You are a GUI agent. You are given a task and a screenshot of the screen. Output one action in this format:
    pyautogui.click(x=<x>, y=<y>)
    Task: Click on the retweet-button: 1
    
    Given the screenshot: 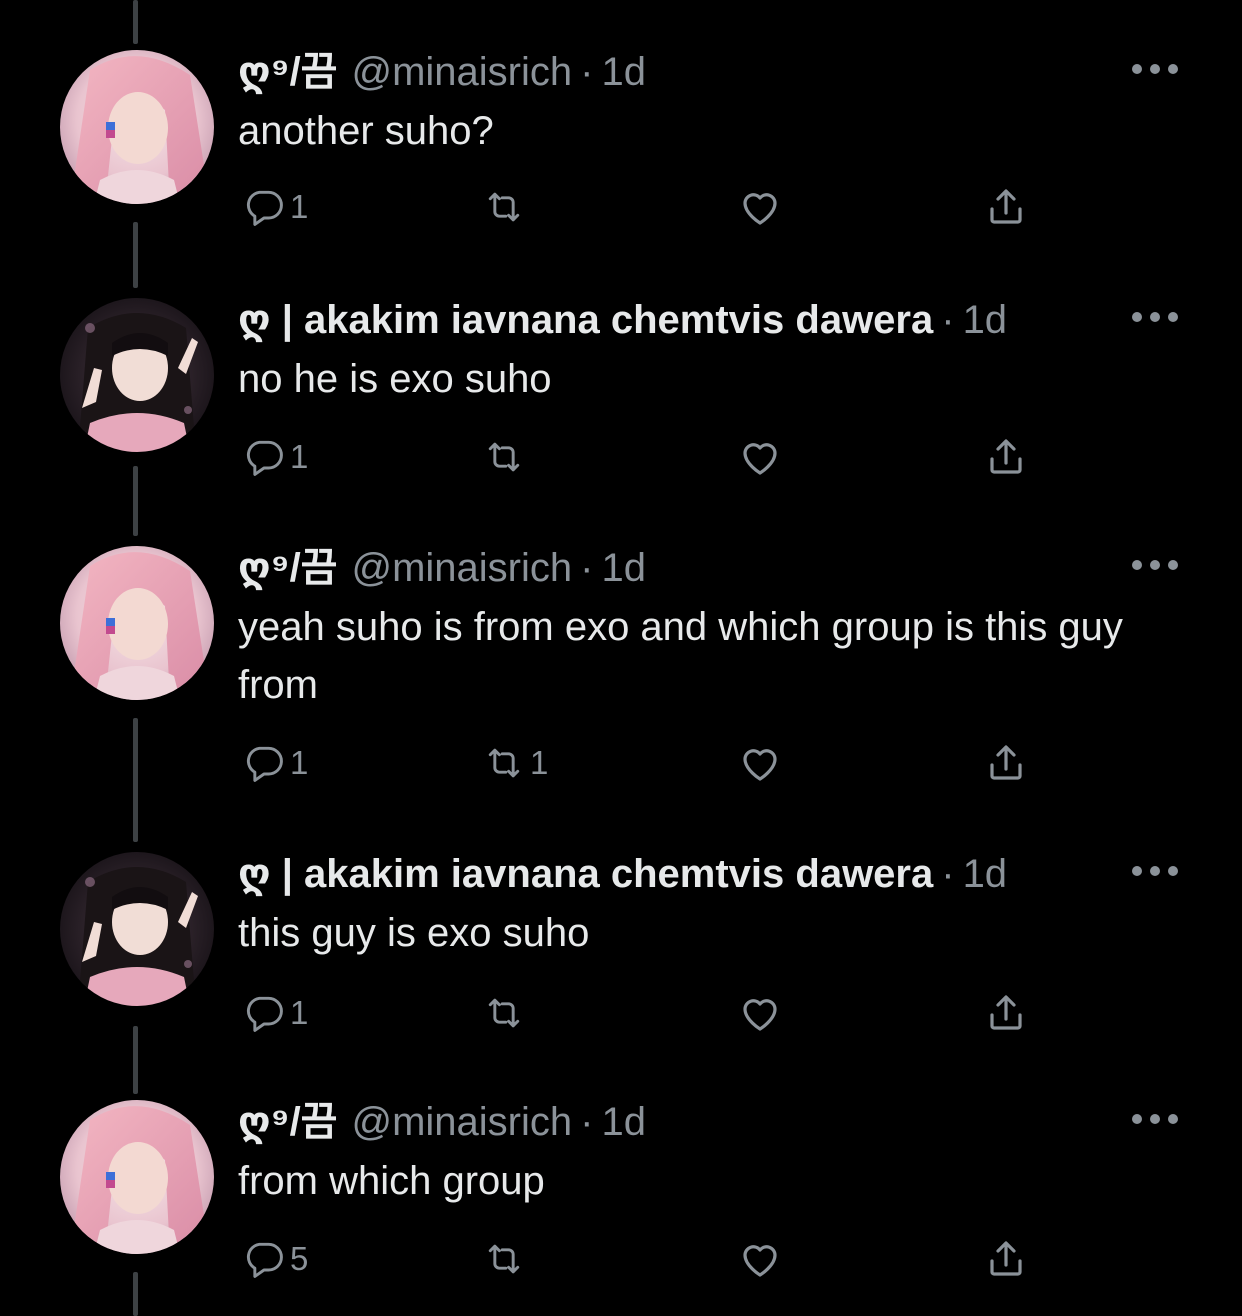 What is the action you would take?
    pyautogui.click(x=515, y=763)
    